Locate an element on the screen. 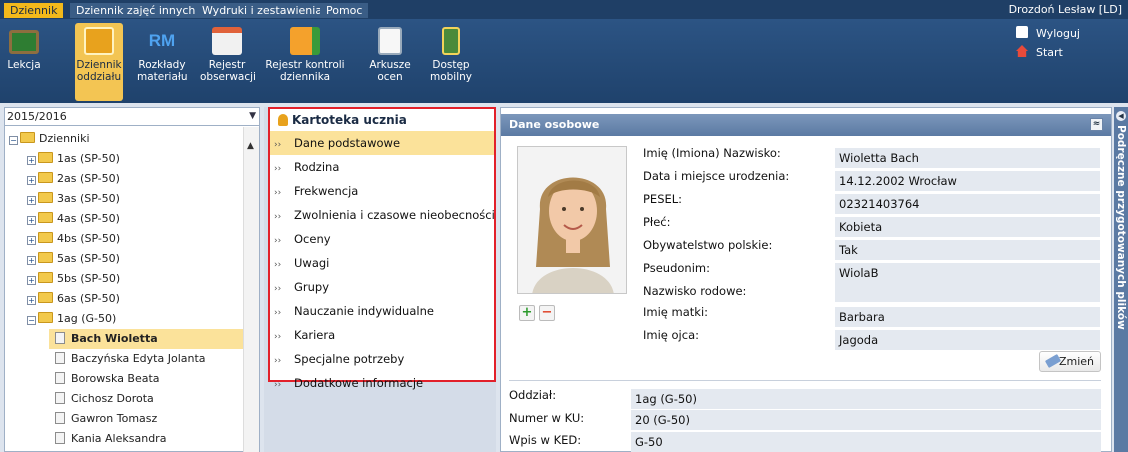 This screenshot has height=452, width=1128. tree-class: +3as (SP-50) is located at coordinates (73, 199).